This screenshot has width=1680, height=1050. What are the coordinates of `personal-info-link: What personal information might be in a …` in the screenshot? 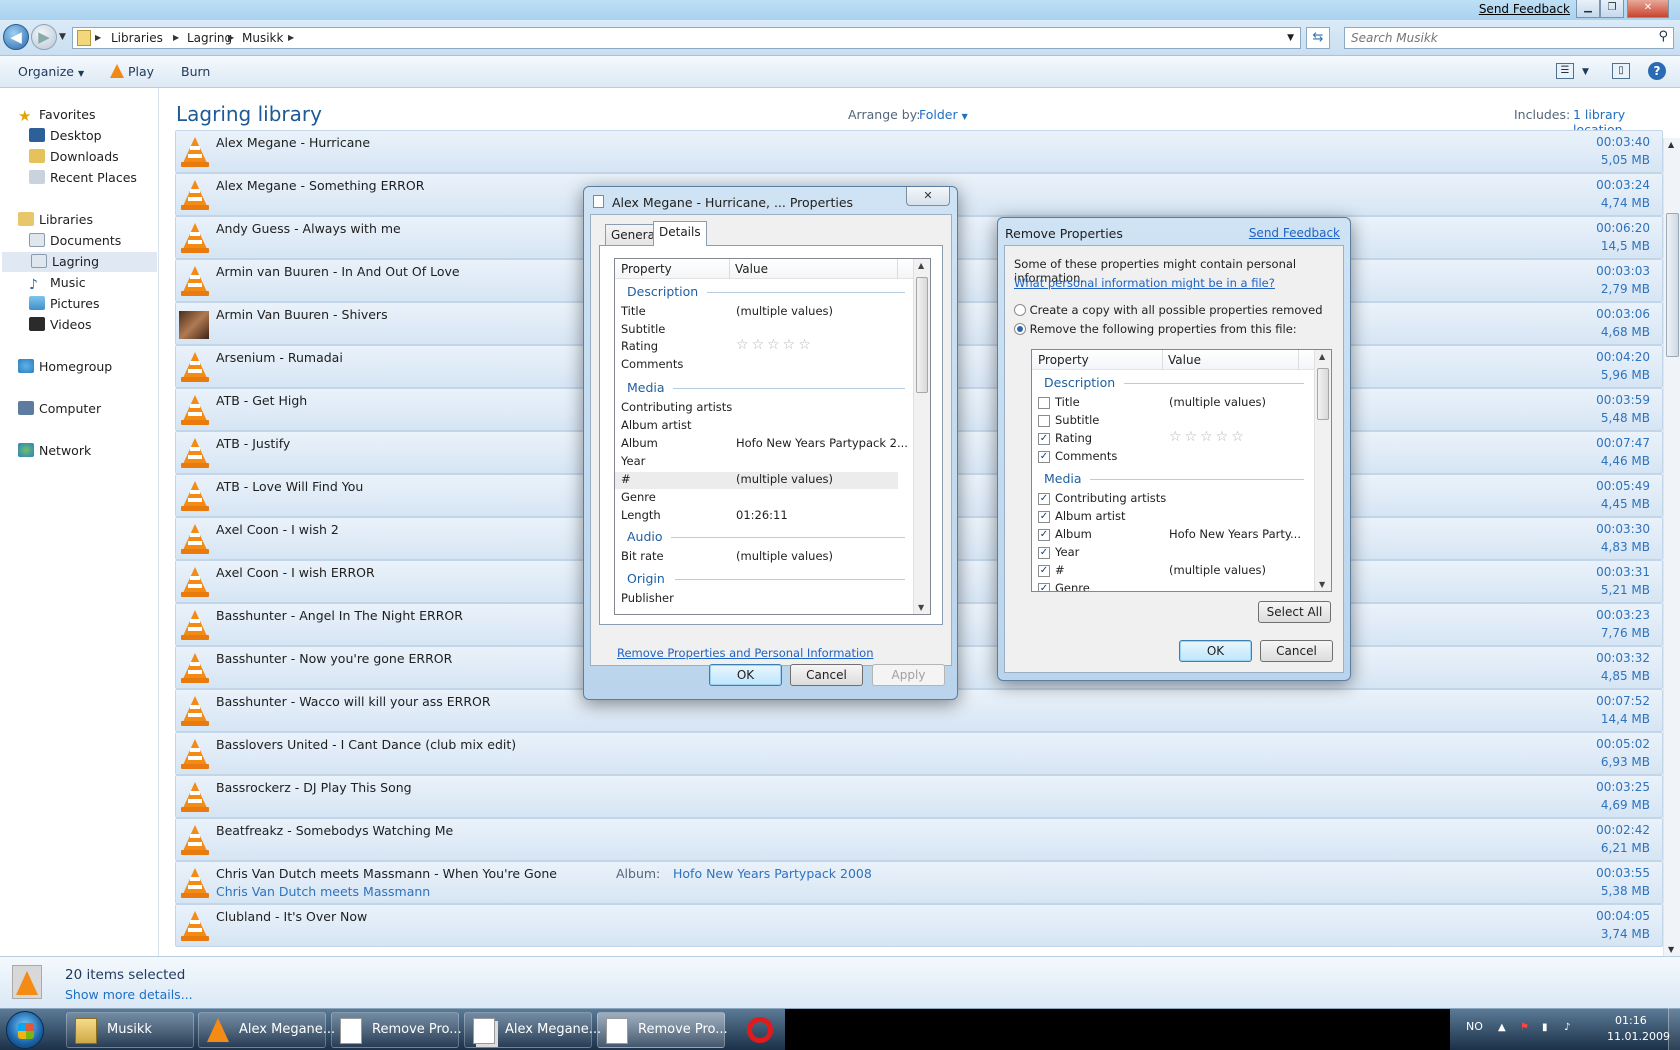 It's located at (1144, 283).